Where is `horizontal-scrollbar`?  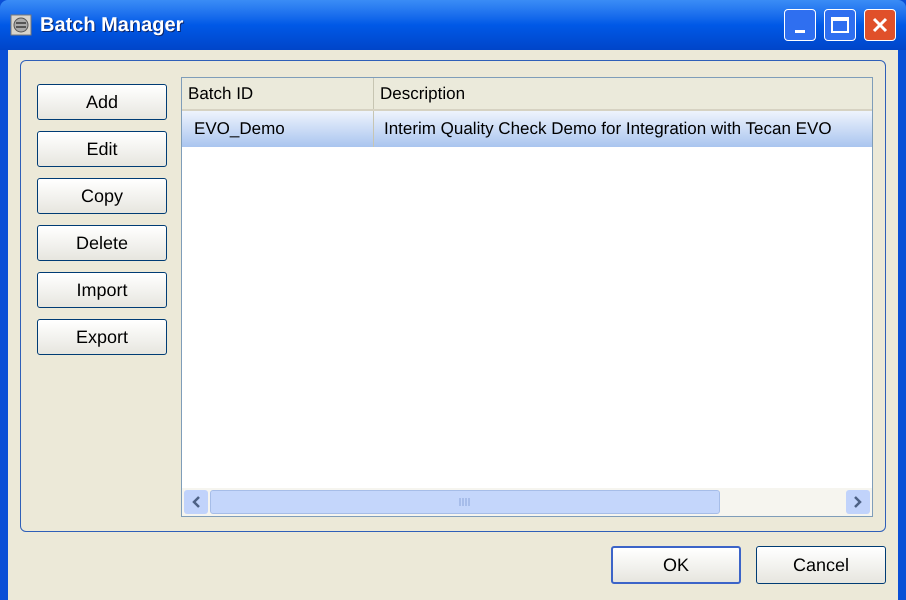
horizontal-scrollbar is located at coordinates (527, 502).